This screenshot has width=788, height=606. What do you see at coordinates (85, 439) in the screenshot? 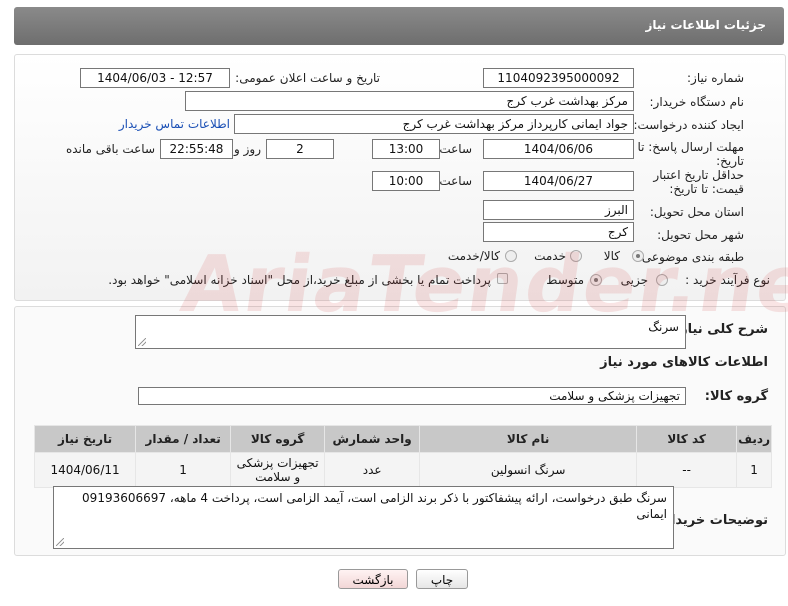
I see `col-header-need-date: تاریخ نیاز` at bounding box center [85, 439].